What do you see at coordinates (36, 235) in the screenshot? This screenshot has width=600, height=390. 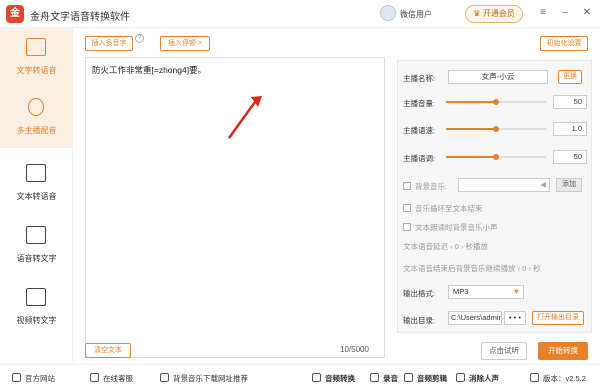 I see `speech-to-text-icon` at bounding box center [36, 235].